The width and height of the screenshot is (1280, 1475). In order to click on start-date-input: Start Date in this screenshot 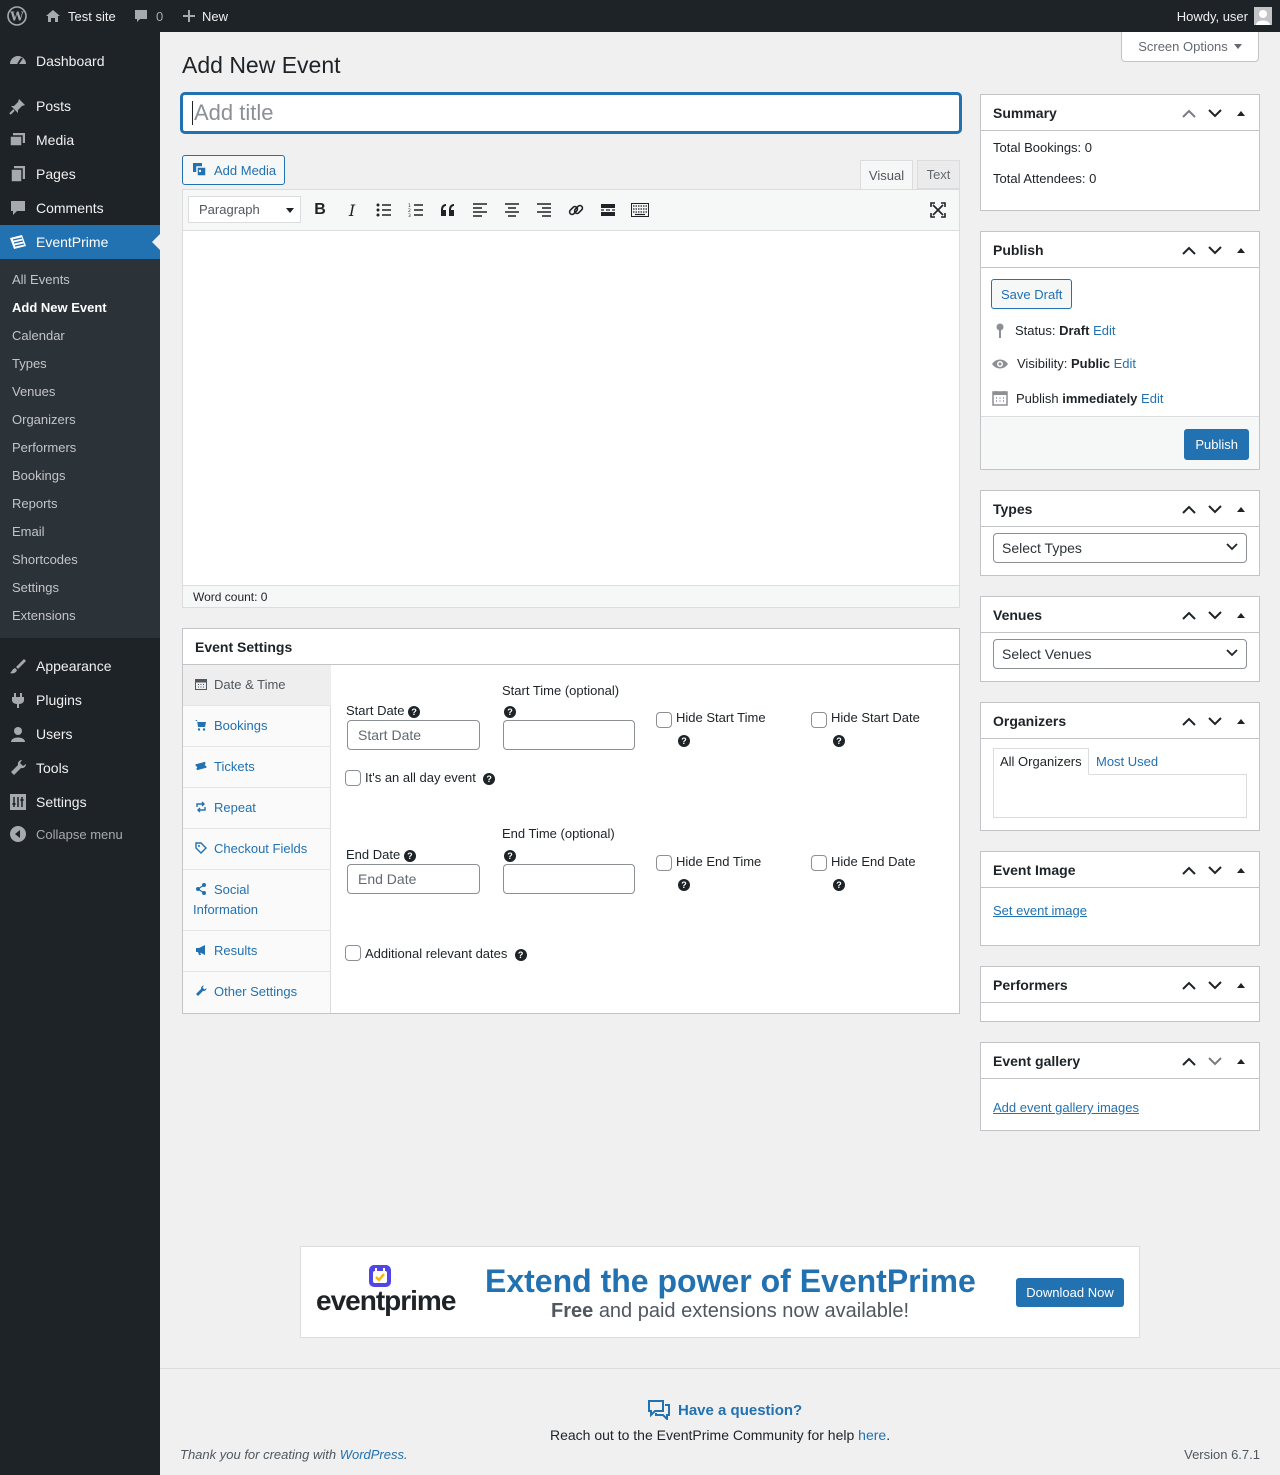, I will do `click(413, 735)`.